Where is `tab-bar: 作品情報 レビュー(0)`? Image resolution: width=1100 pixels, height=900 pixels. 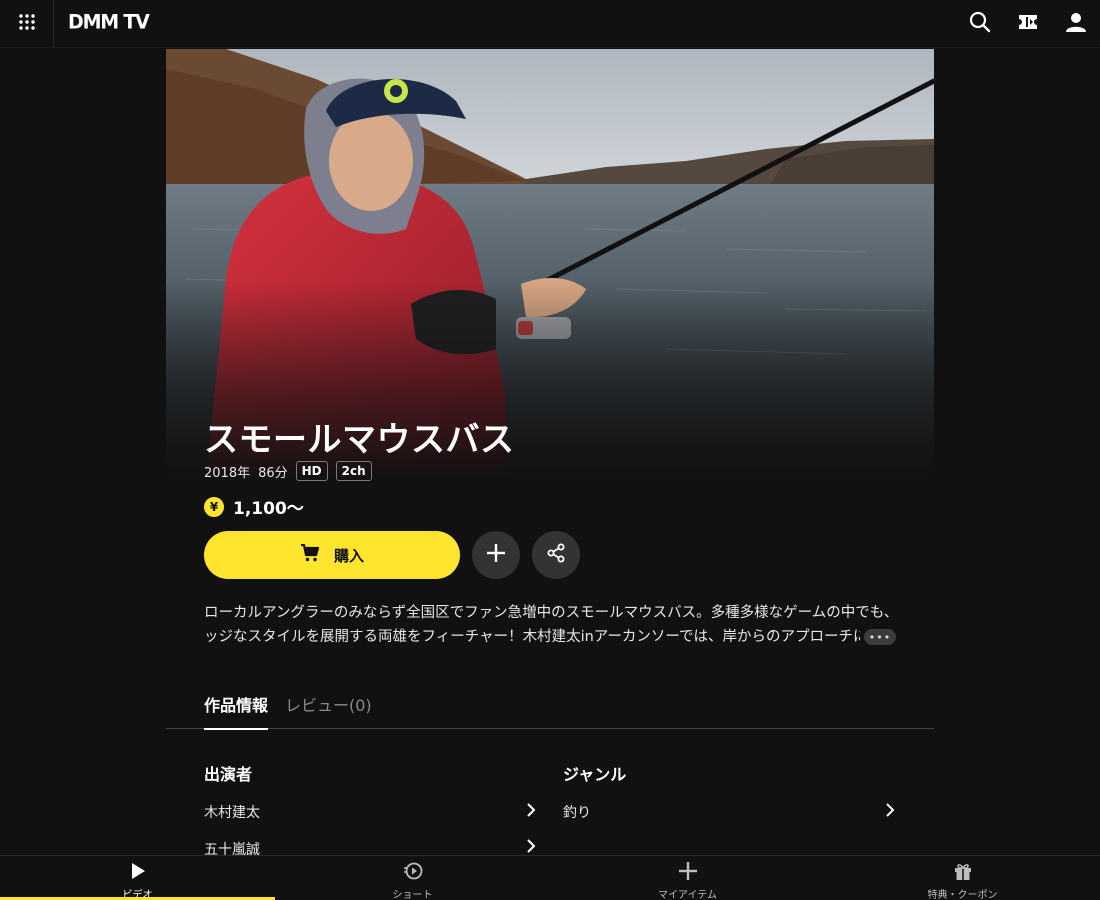 tab-bar: 作品情報 レビュー(0) is located at coordinates (550, 707).